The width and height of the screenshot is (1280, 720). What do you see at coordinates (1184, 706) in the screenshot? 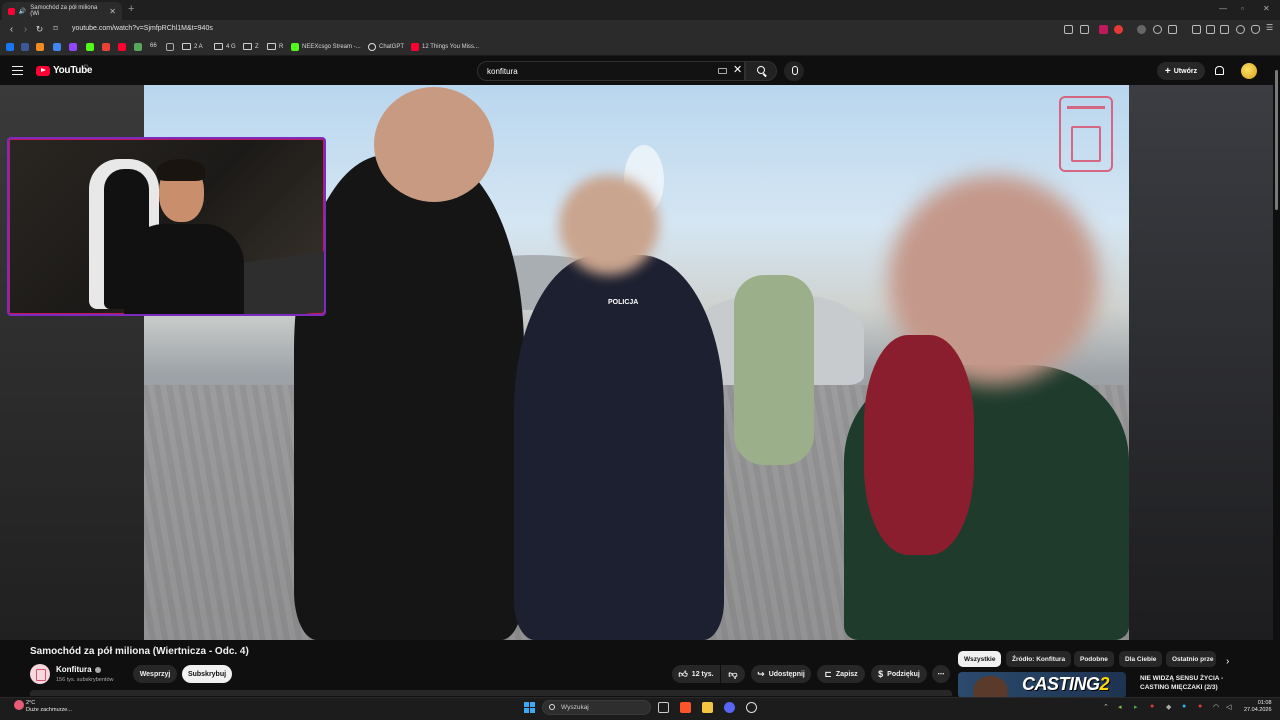
I see `steam-icon: ●` at bounding box center [1184, 706].